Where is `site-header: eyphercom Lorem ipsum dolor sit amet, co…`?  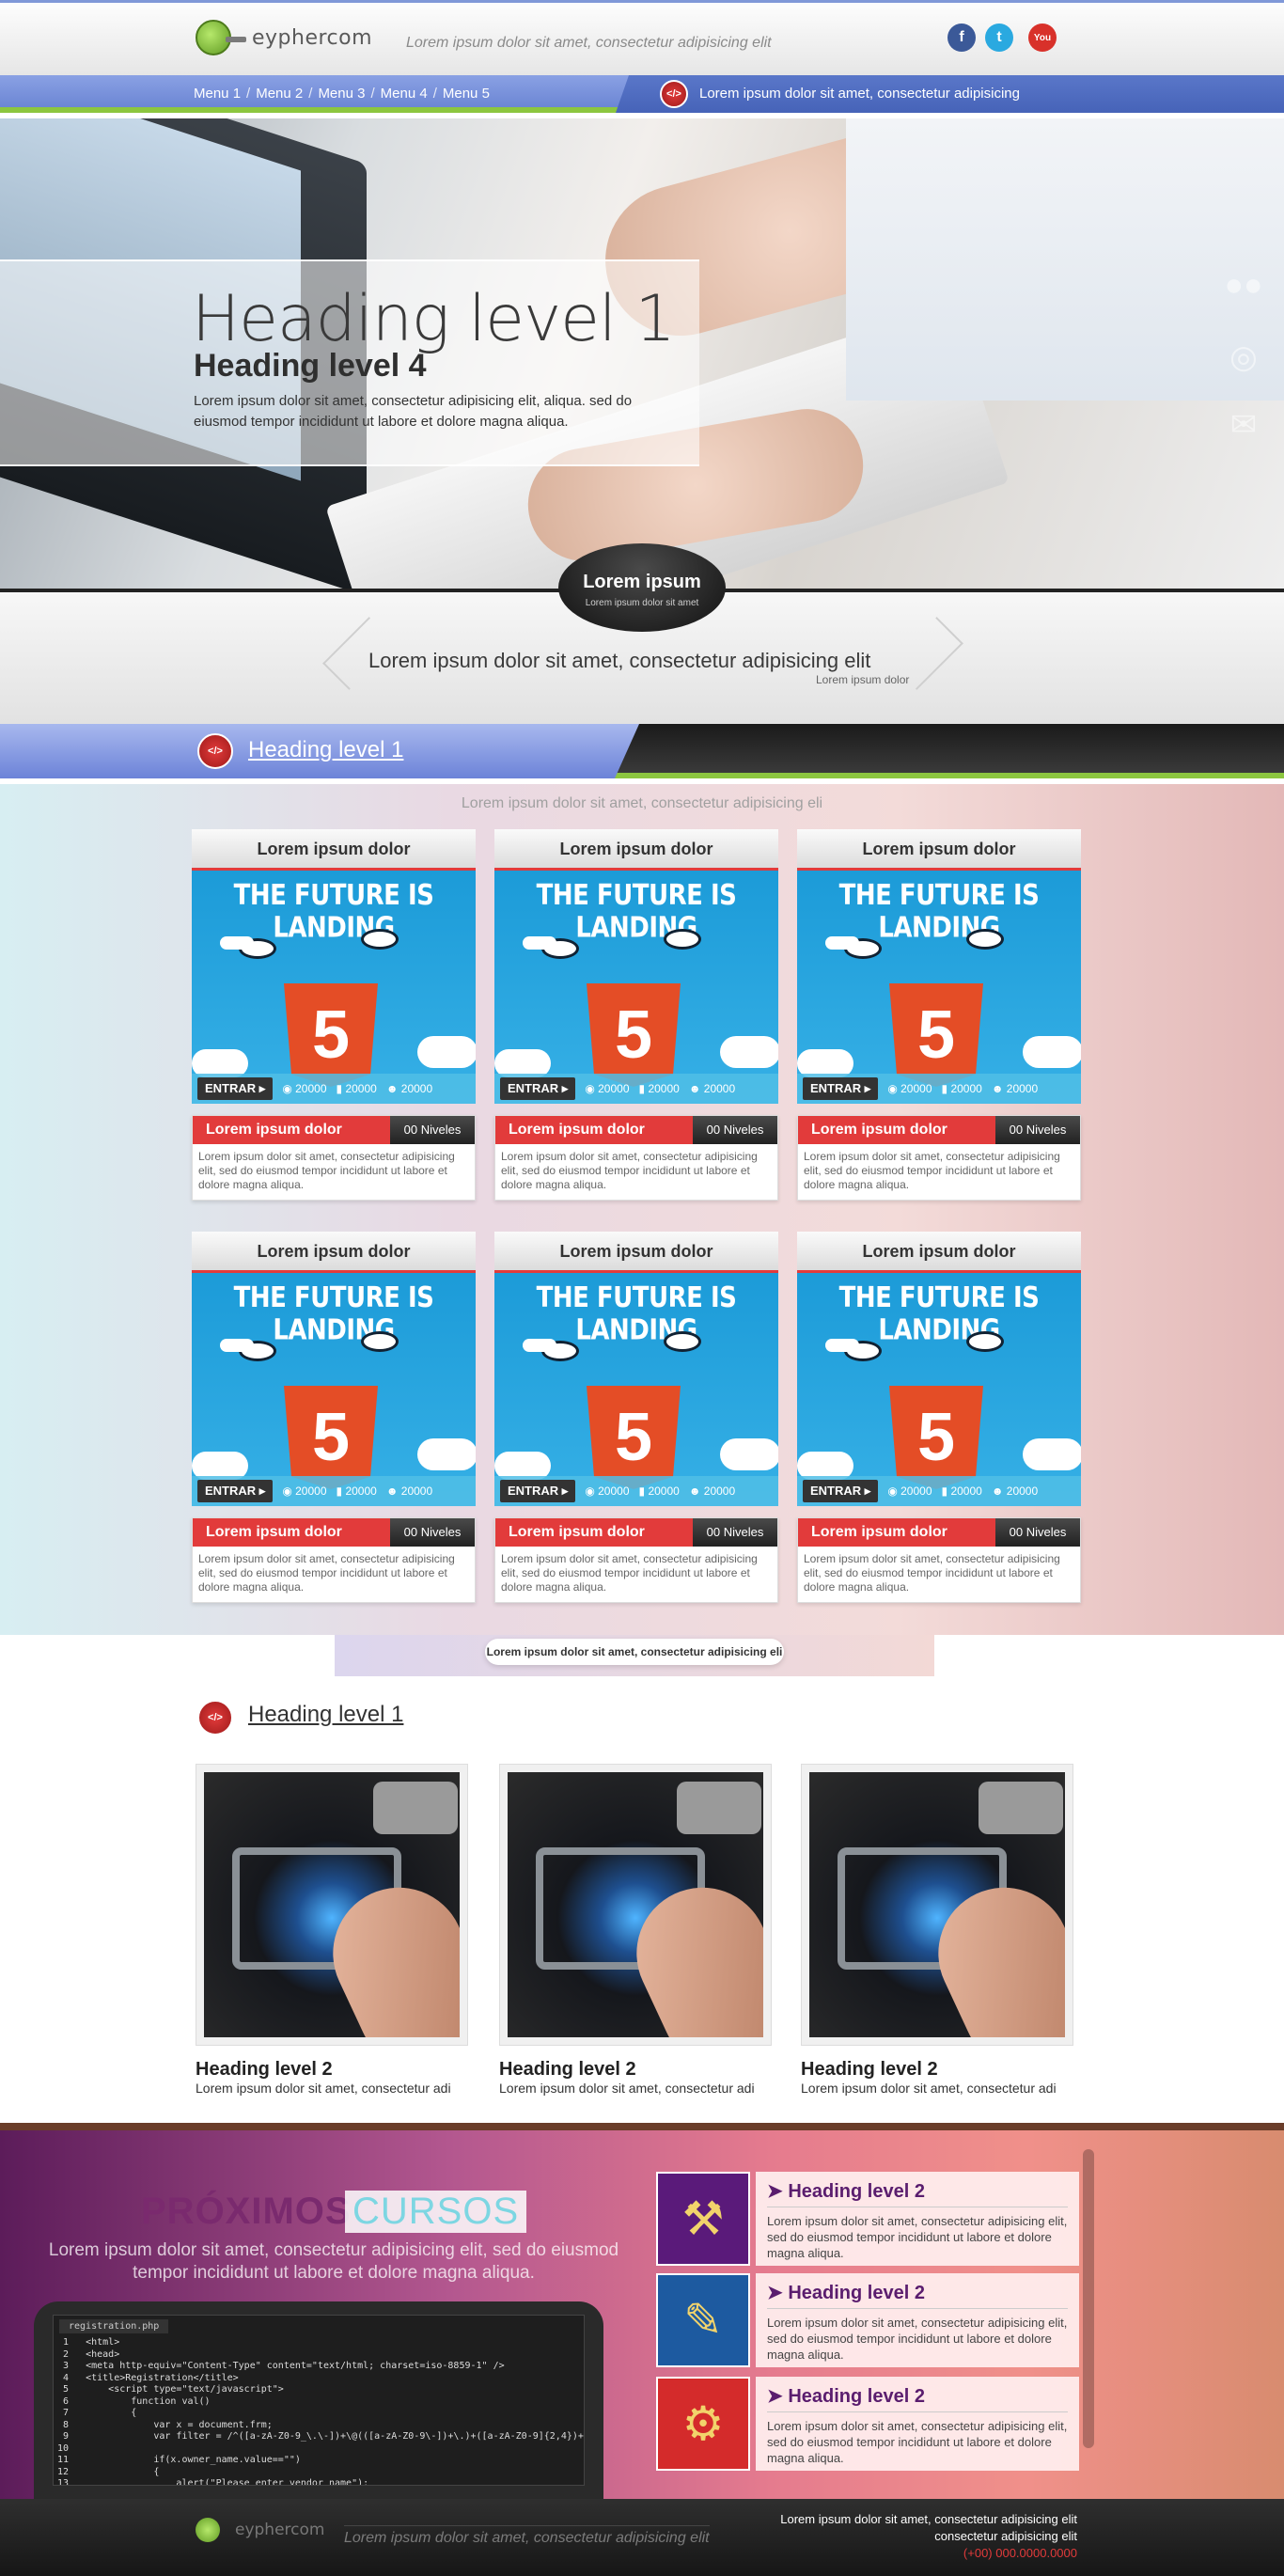 site-header: eyphercom Lorem ipsum dolor sit amet, co… is located at coordinates (642, 38).